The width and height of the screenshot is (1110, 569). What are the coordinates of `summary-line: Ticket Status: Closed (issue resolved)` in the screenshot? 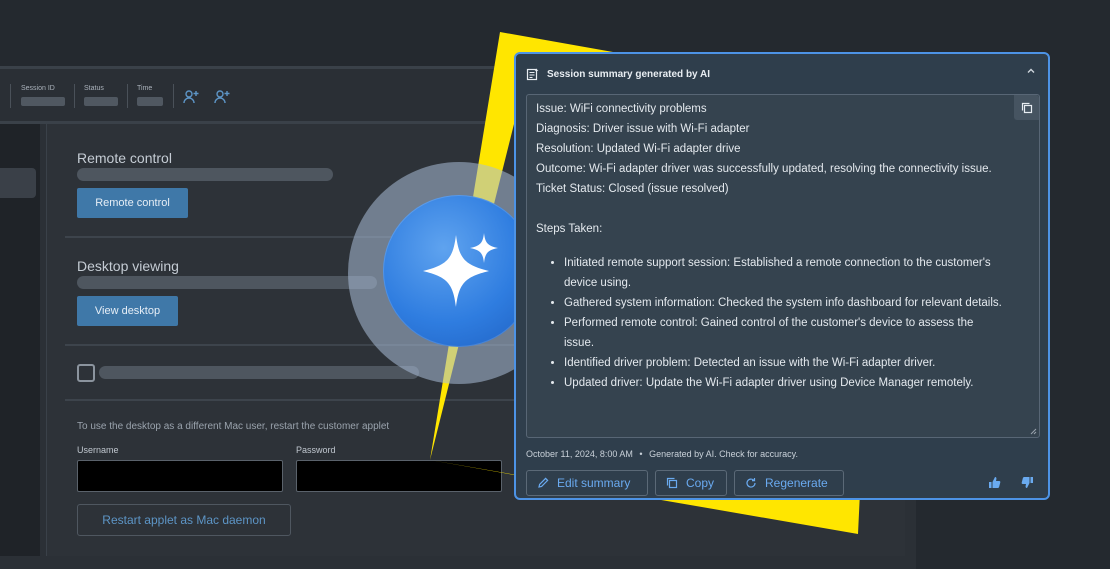 It's located at (632, 189).